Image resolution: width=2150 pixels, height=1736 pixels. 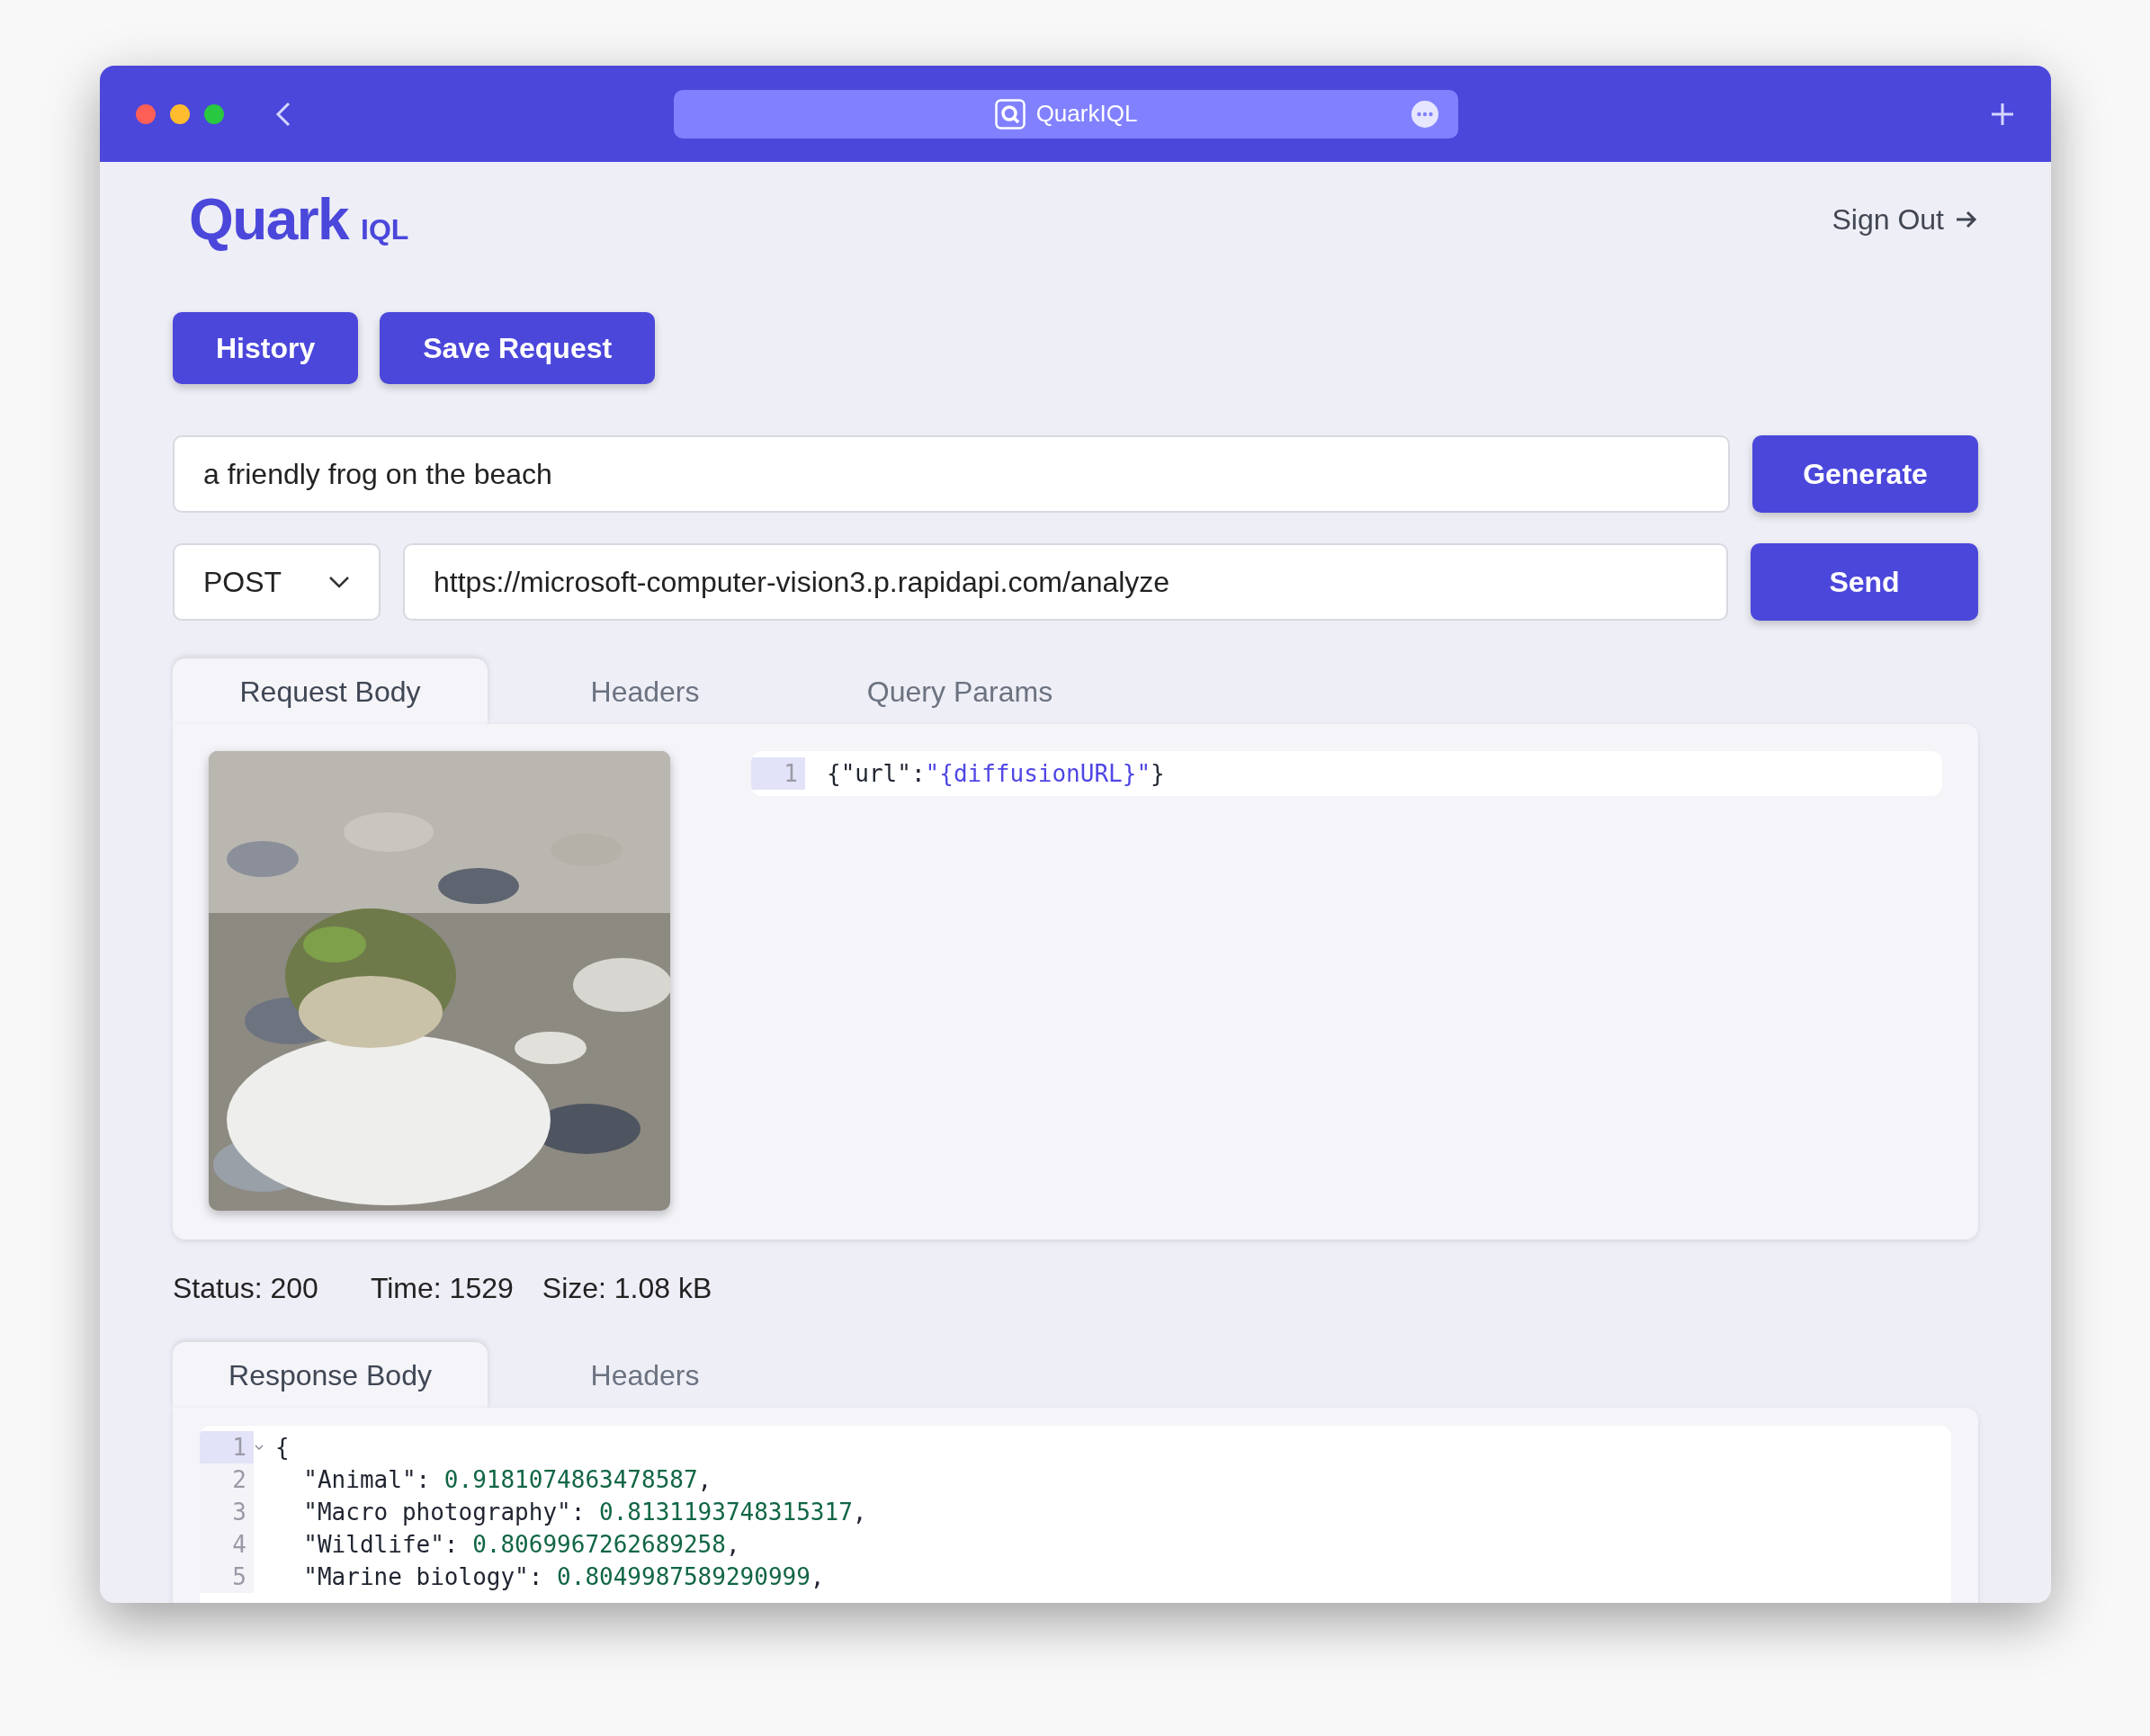 What do you see at coordinates (282, 1447) in the screenshot?
I see `code-line: {` at bounding box center [282, 1447].